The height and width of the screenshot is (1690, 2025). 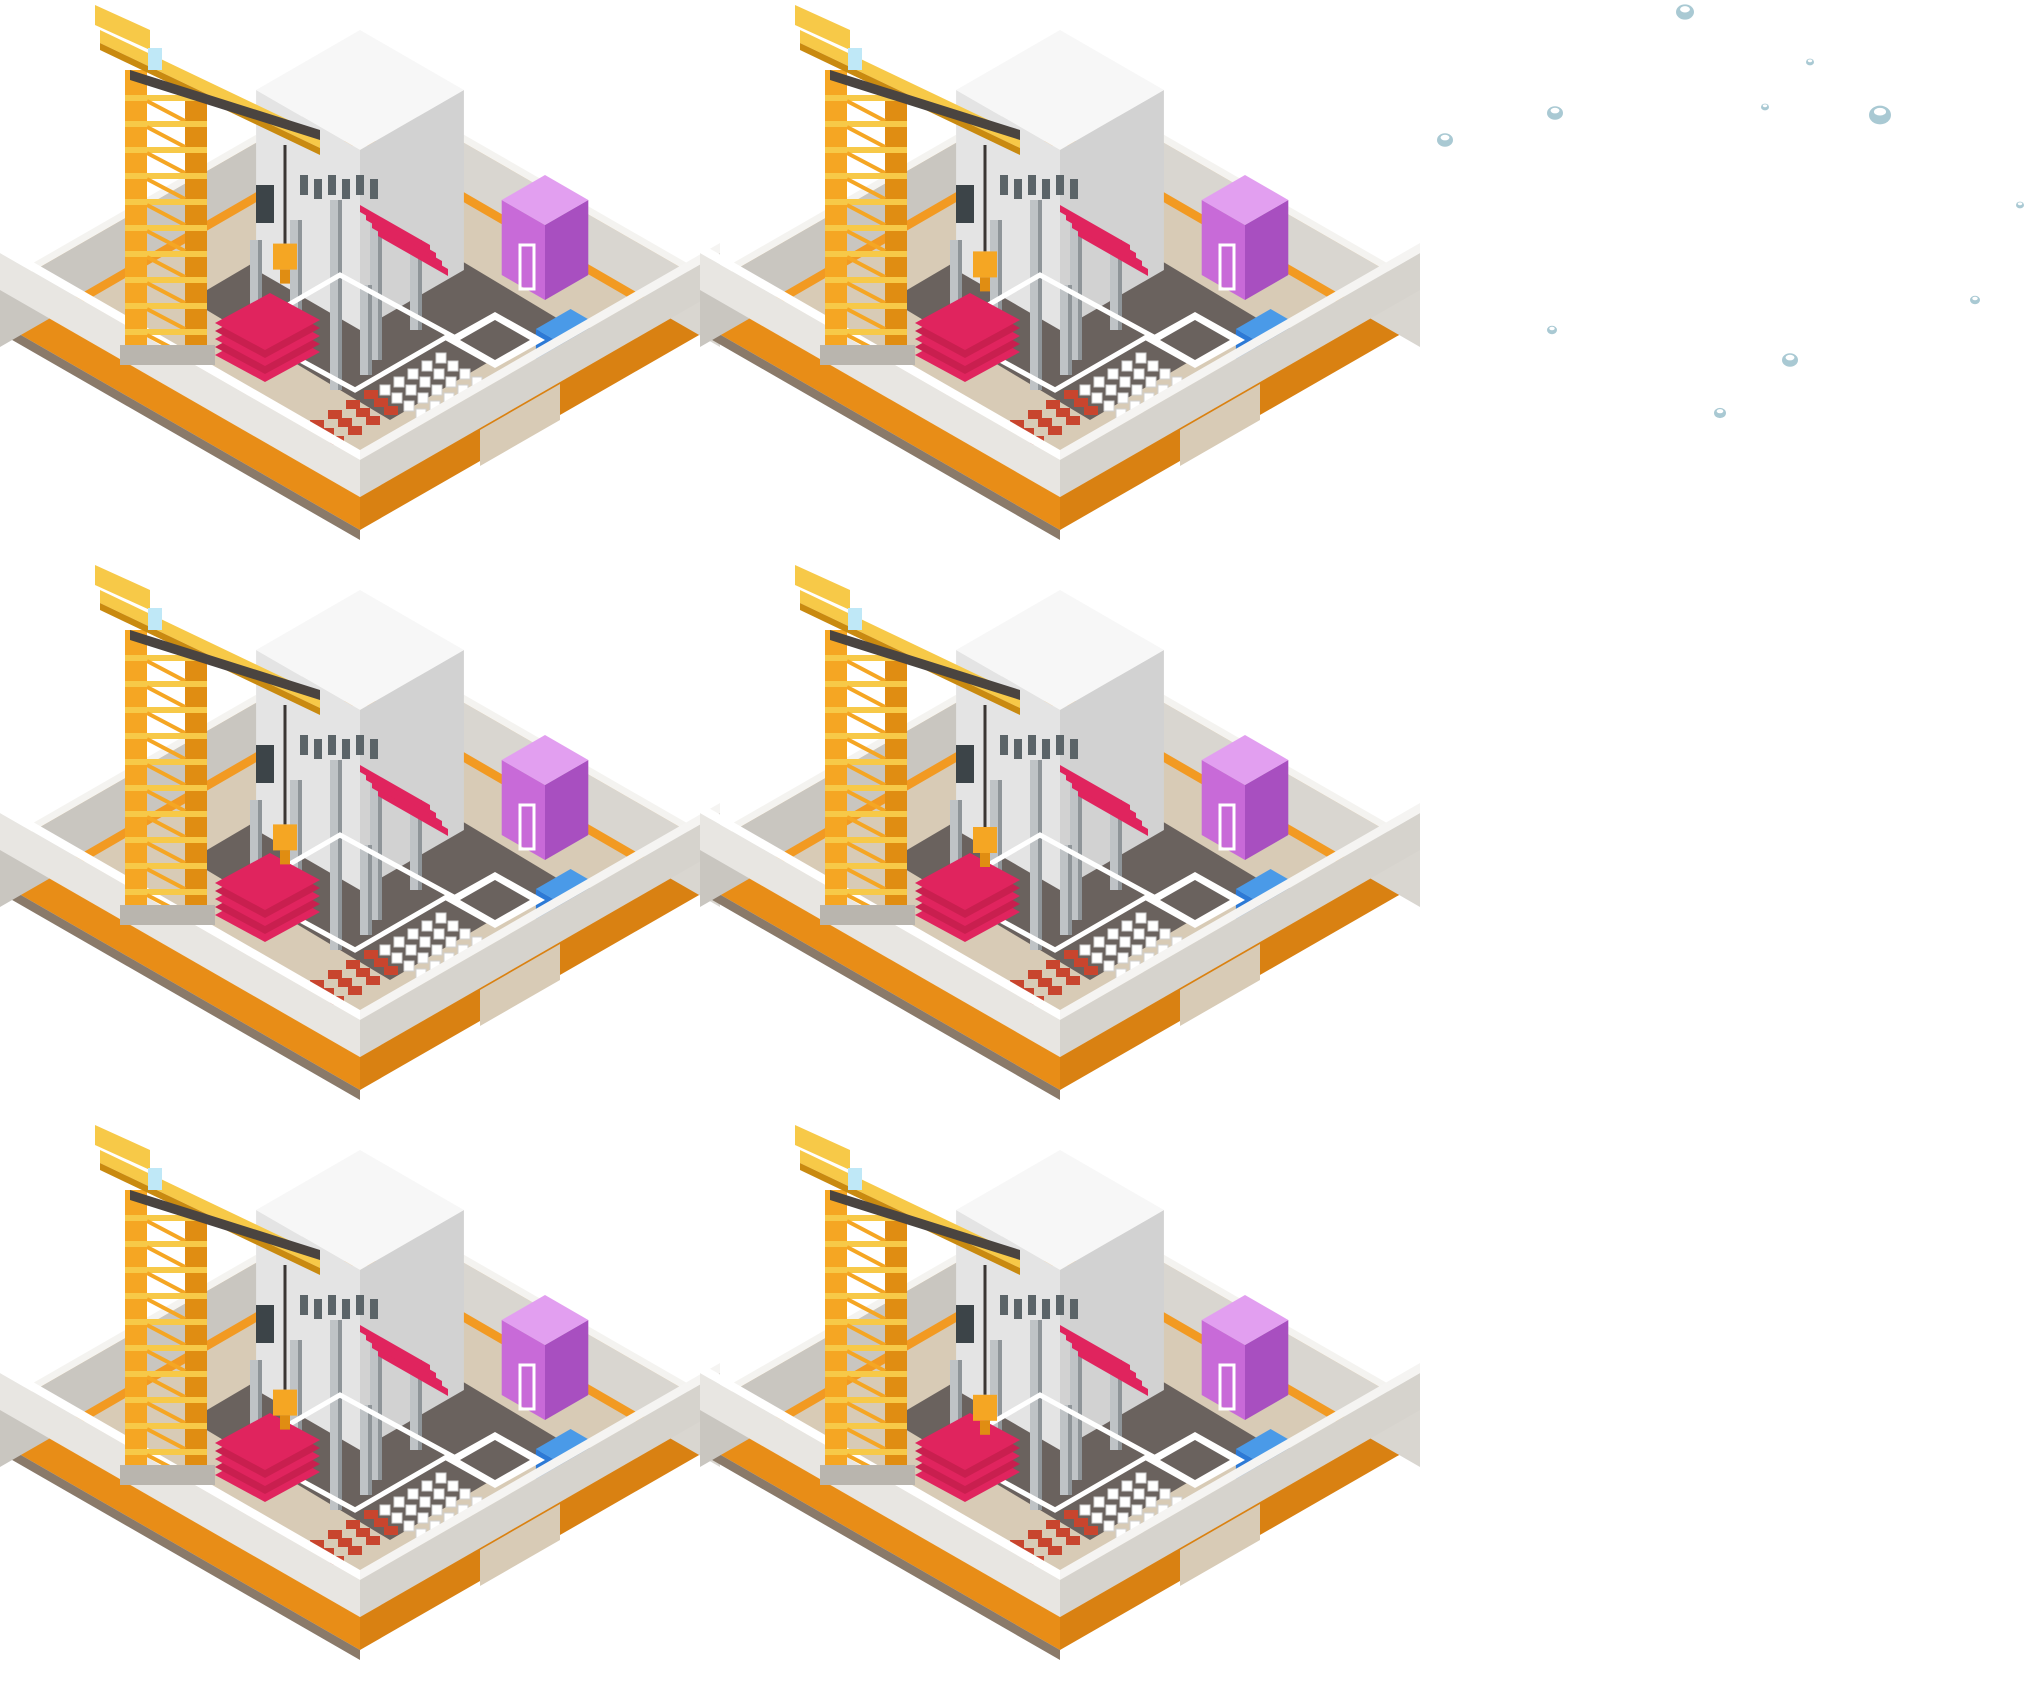 I want to click on water-droplets-particles, so click(x=1702, y=220).